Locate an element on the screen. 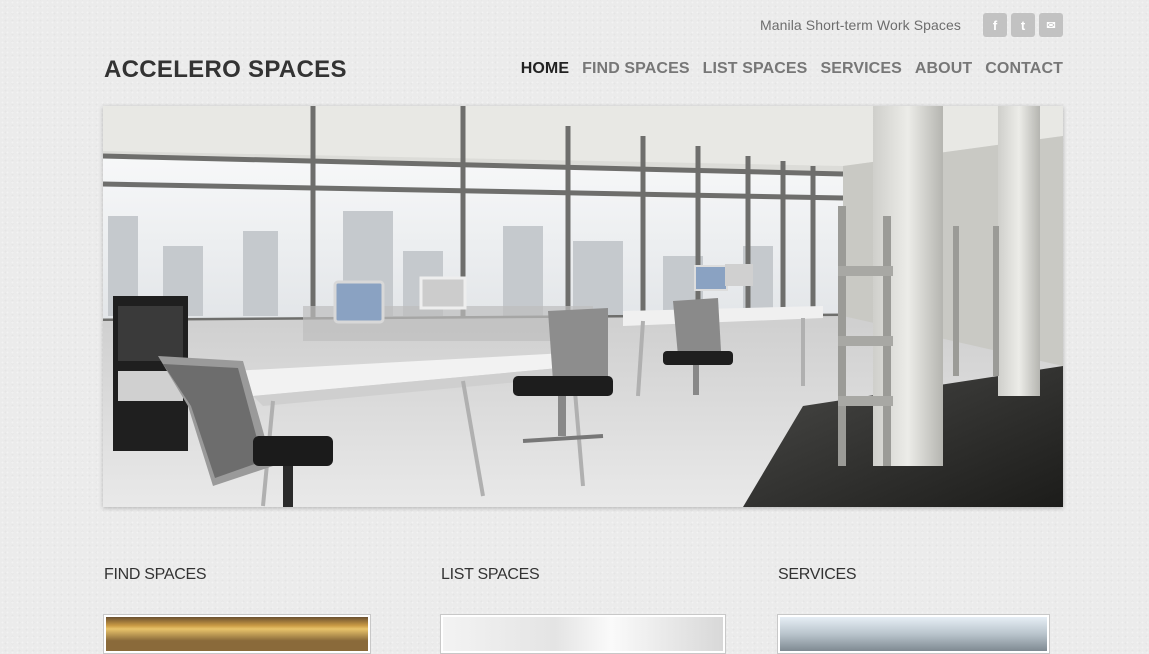  nav-list-spaces: LIST SPACES is located at coordinates (755, 69).